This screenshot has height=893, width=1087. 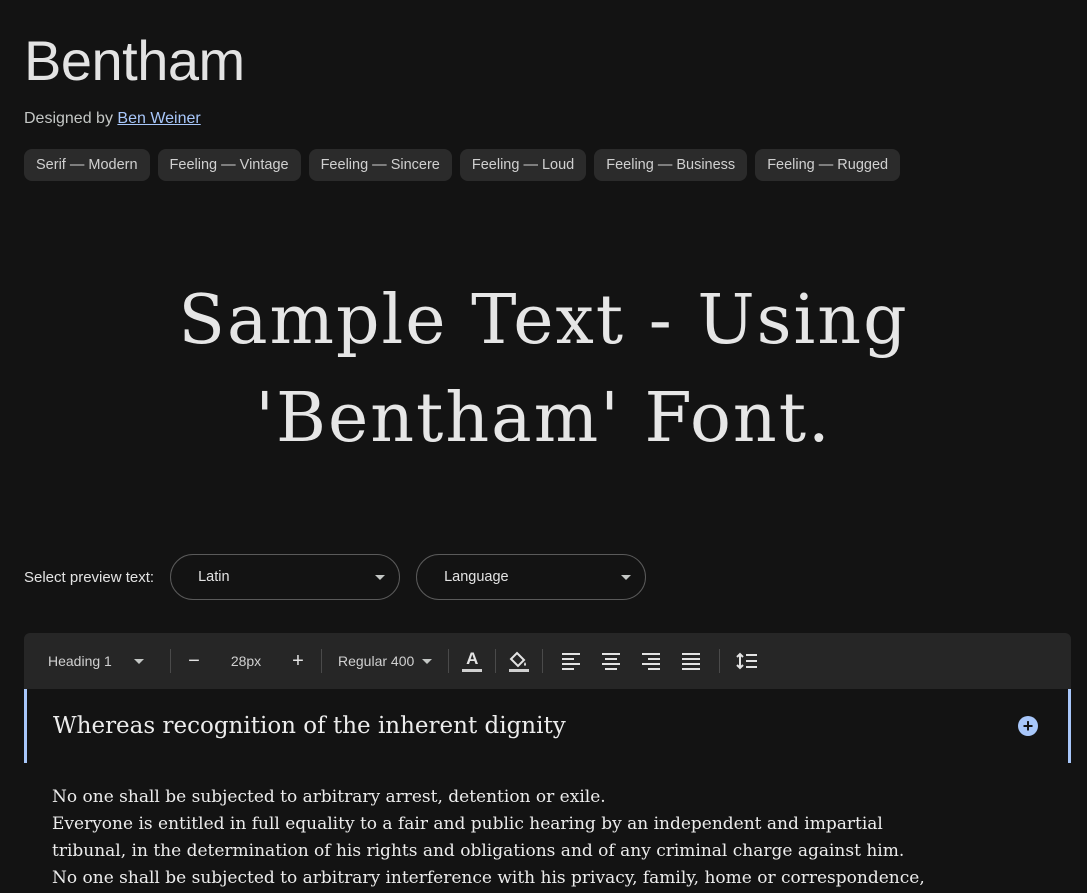 What do you see at coordinates (828, 165) in the screenshot?
I see `tag-rugged: Feeling — Rugged` at bounding box center [828, 165].